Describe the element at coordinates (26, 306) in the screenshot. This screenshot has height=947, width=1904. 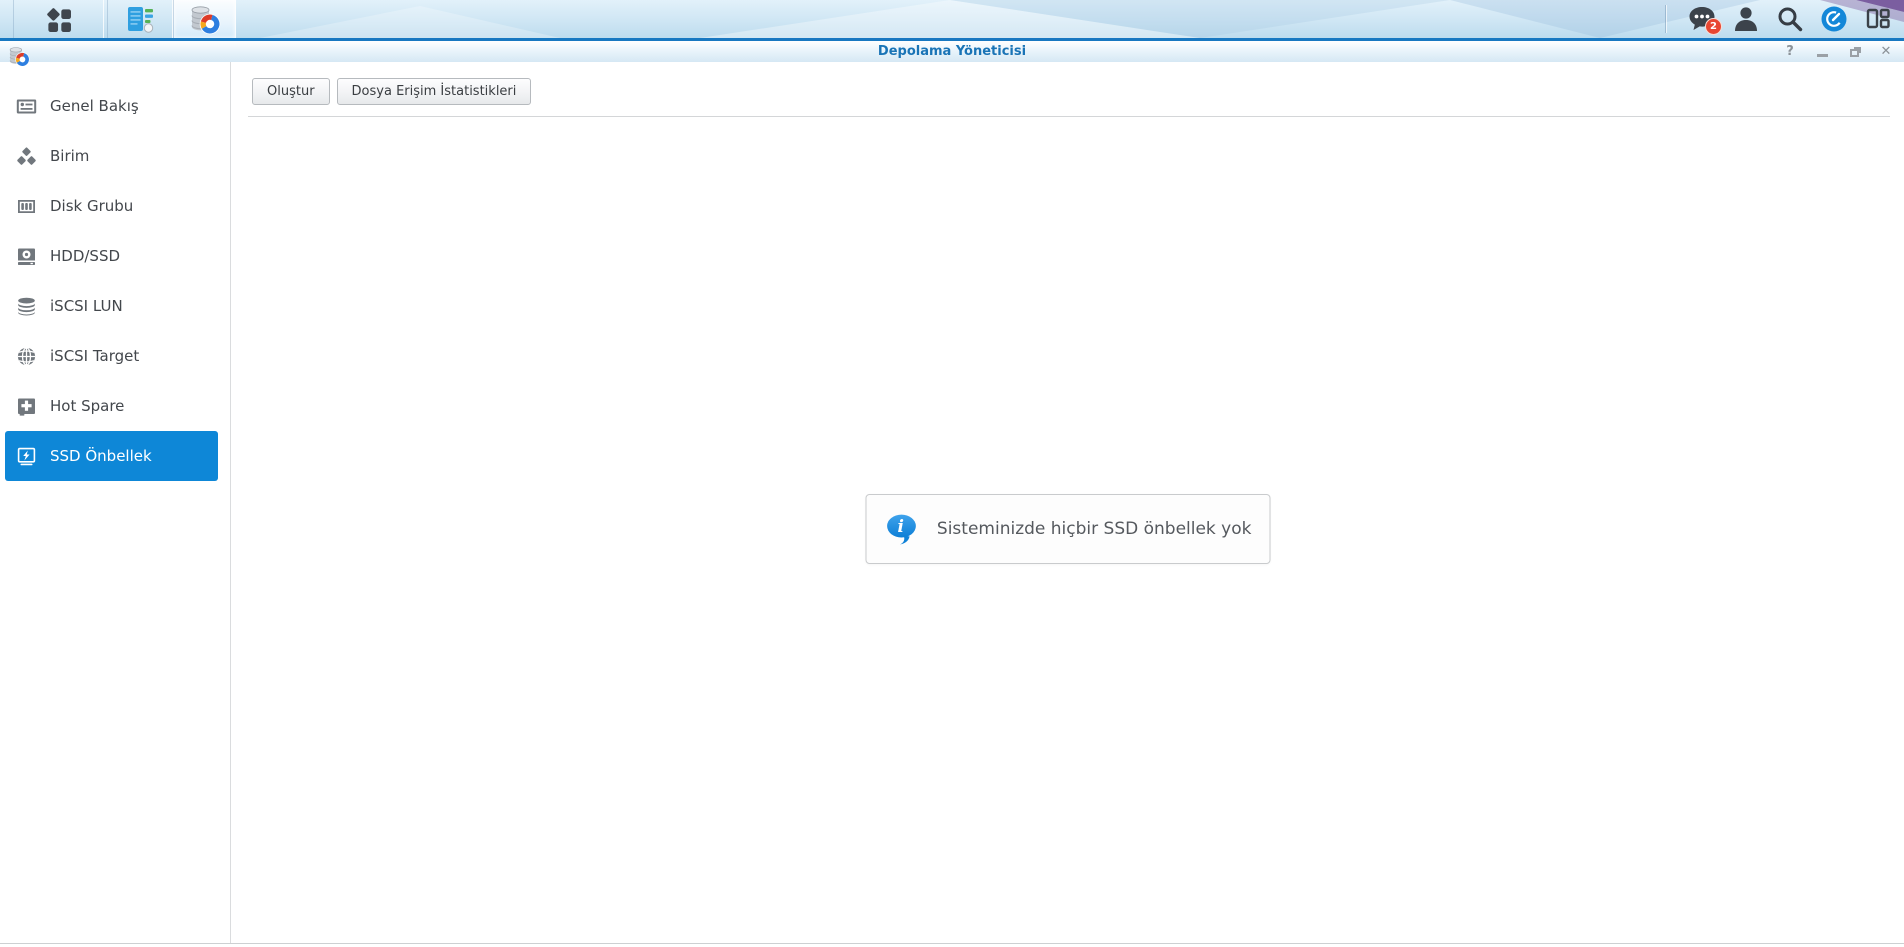
I see `iscsi-lun-icon` at that location.